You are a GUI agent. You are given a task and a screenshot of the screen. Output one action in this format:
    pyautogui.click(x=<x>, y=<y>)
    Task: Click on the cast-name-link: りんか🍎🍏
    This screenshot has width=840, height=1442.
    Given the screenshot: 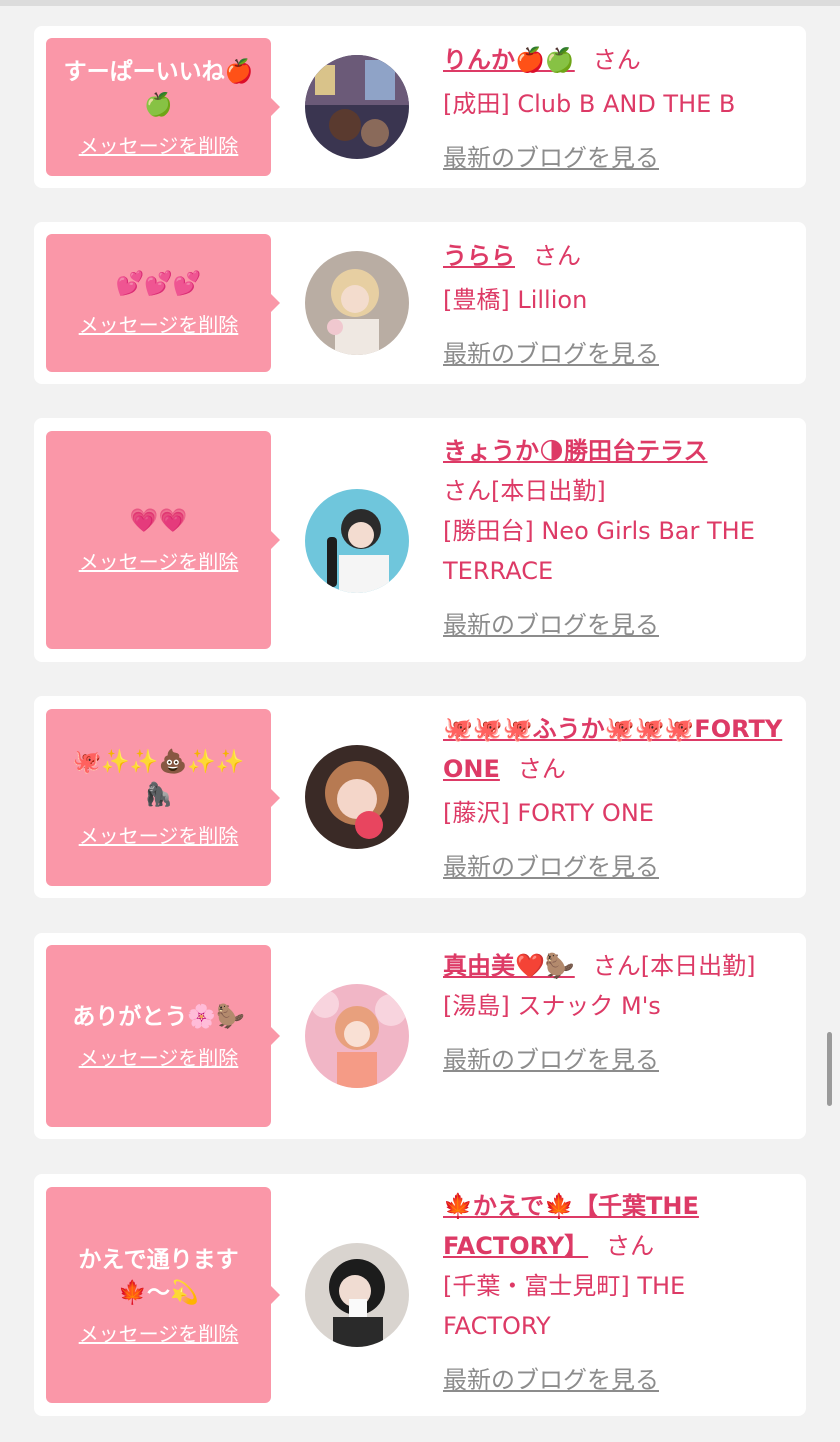 What is the action you would take?
    pyautogui.click(x=509, y=60)
    